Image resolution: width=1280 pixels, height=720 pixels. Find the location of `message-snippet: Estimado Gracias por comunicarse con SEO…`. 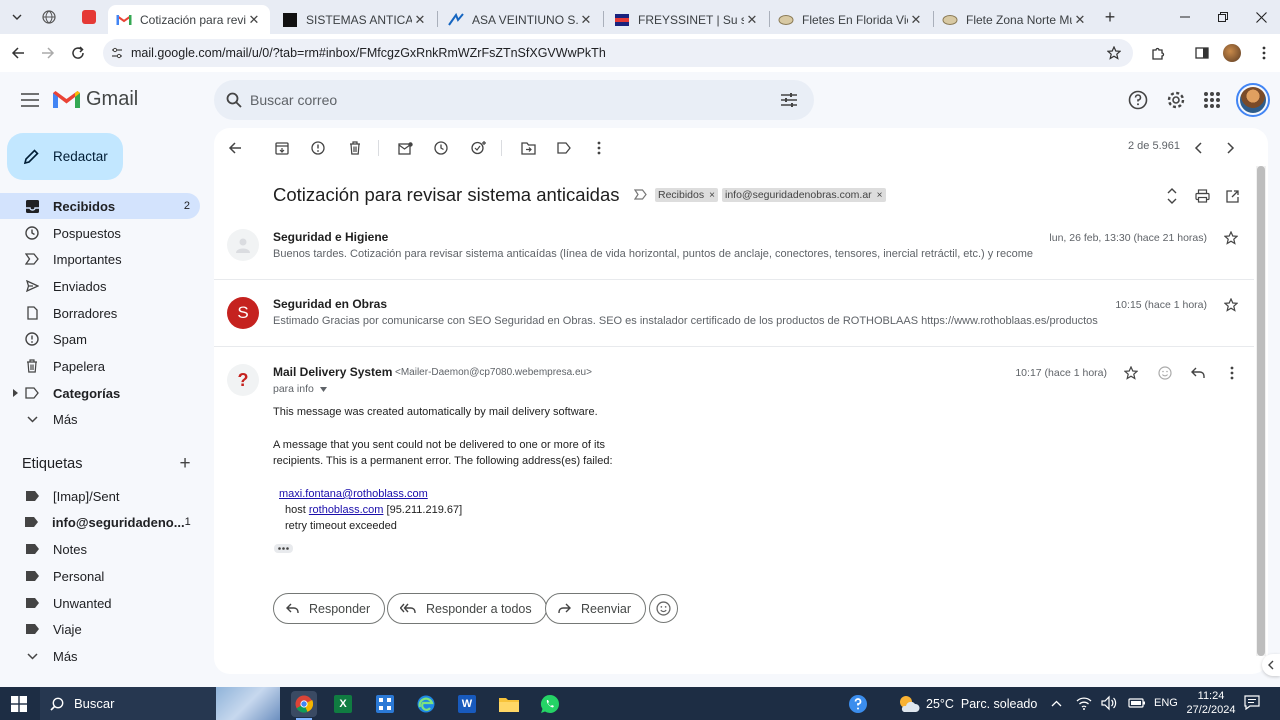

message-snippet: Estimado Gracias por comunicarse con SEO… is located at coordinates (685, 321).